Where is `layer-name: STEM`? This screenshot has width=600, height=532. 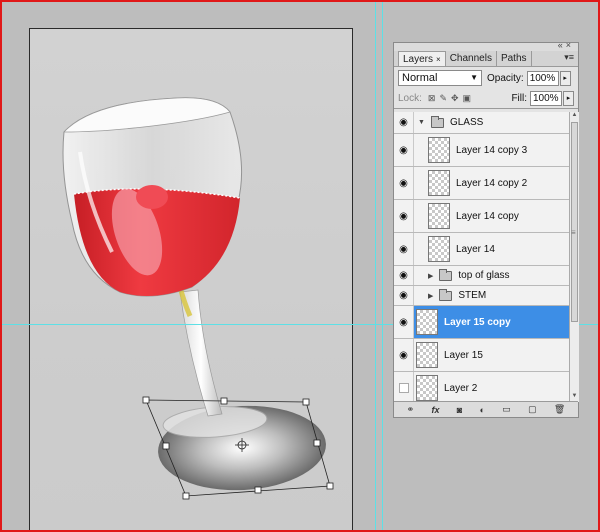
layer-name: STEM is located at coordinates (472, 295).